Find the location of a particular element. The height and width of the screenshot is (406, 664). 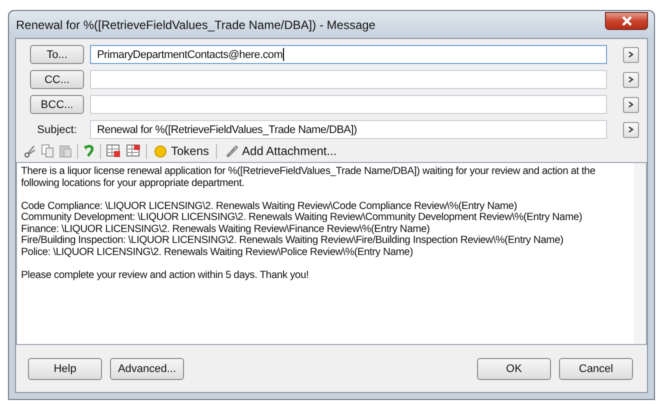

close-icon is located at coordinates (626, 21).